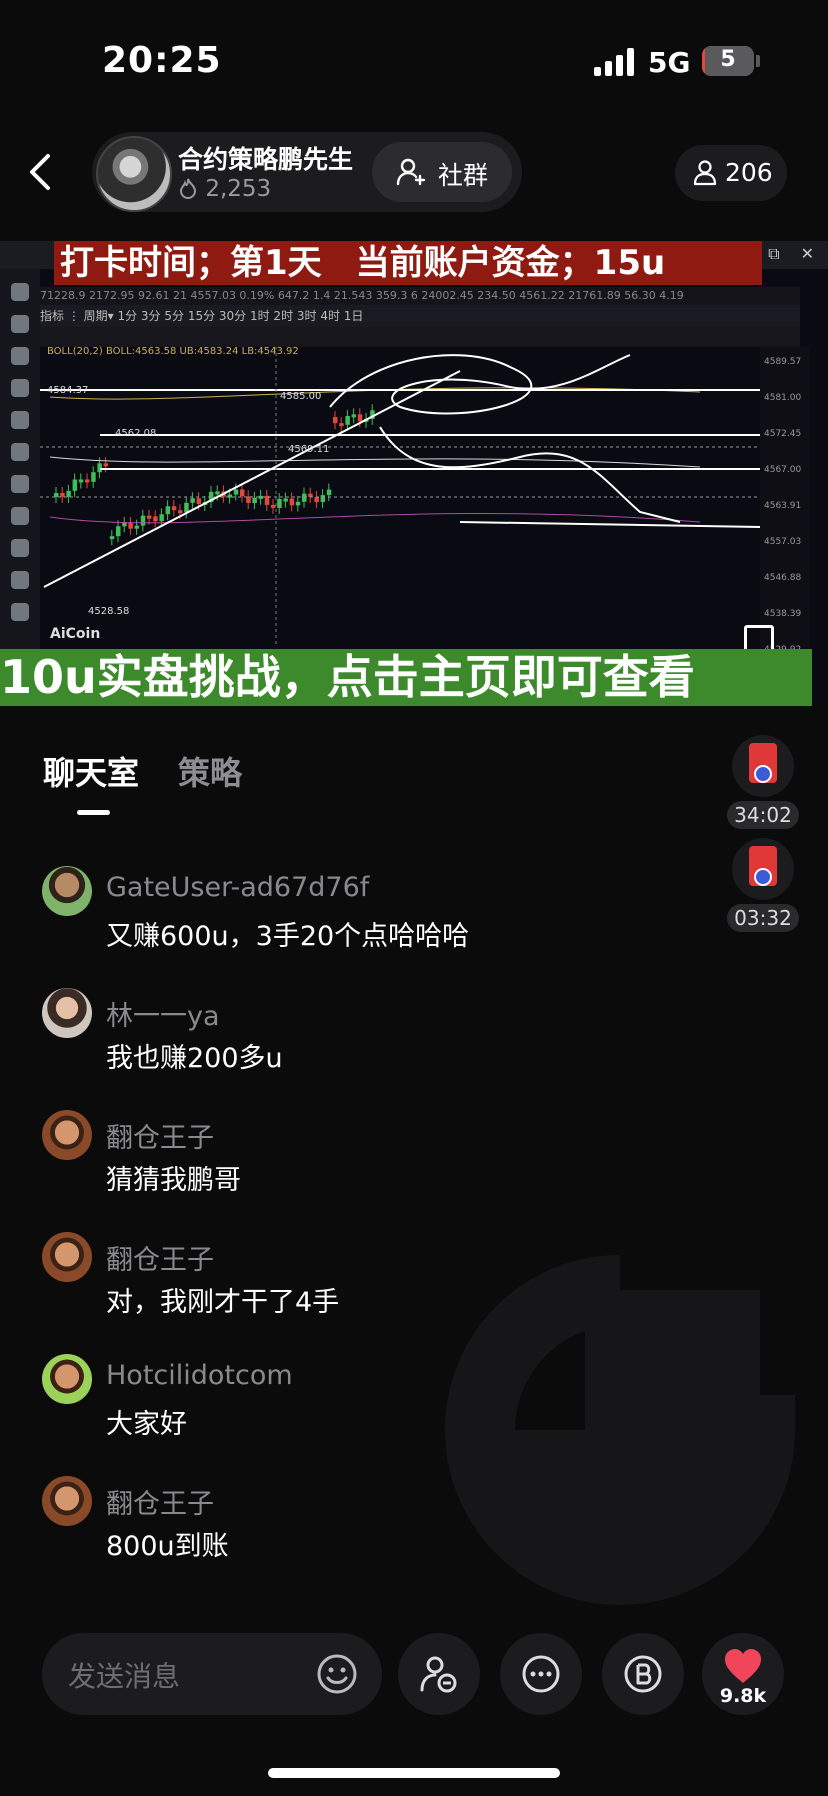  Describe the element at coordinates (392, 1409) in the screenshot. I see `chat-message: Hotcilidotcom 大家好` at that location.